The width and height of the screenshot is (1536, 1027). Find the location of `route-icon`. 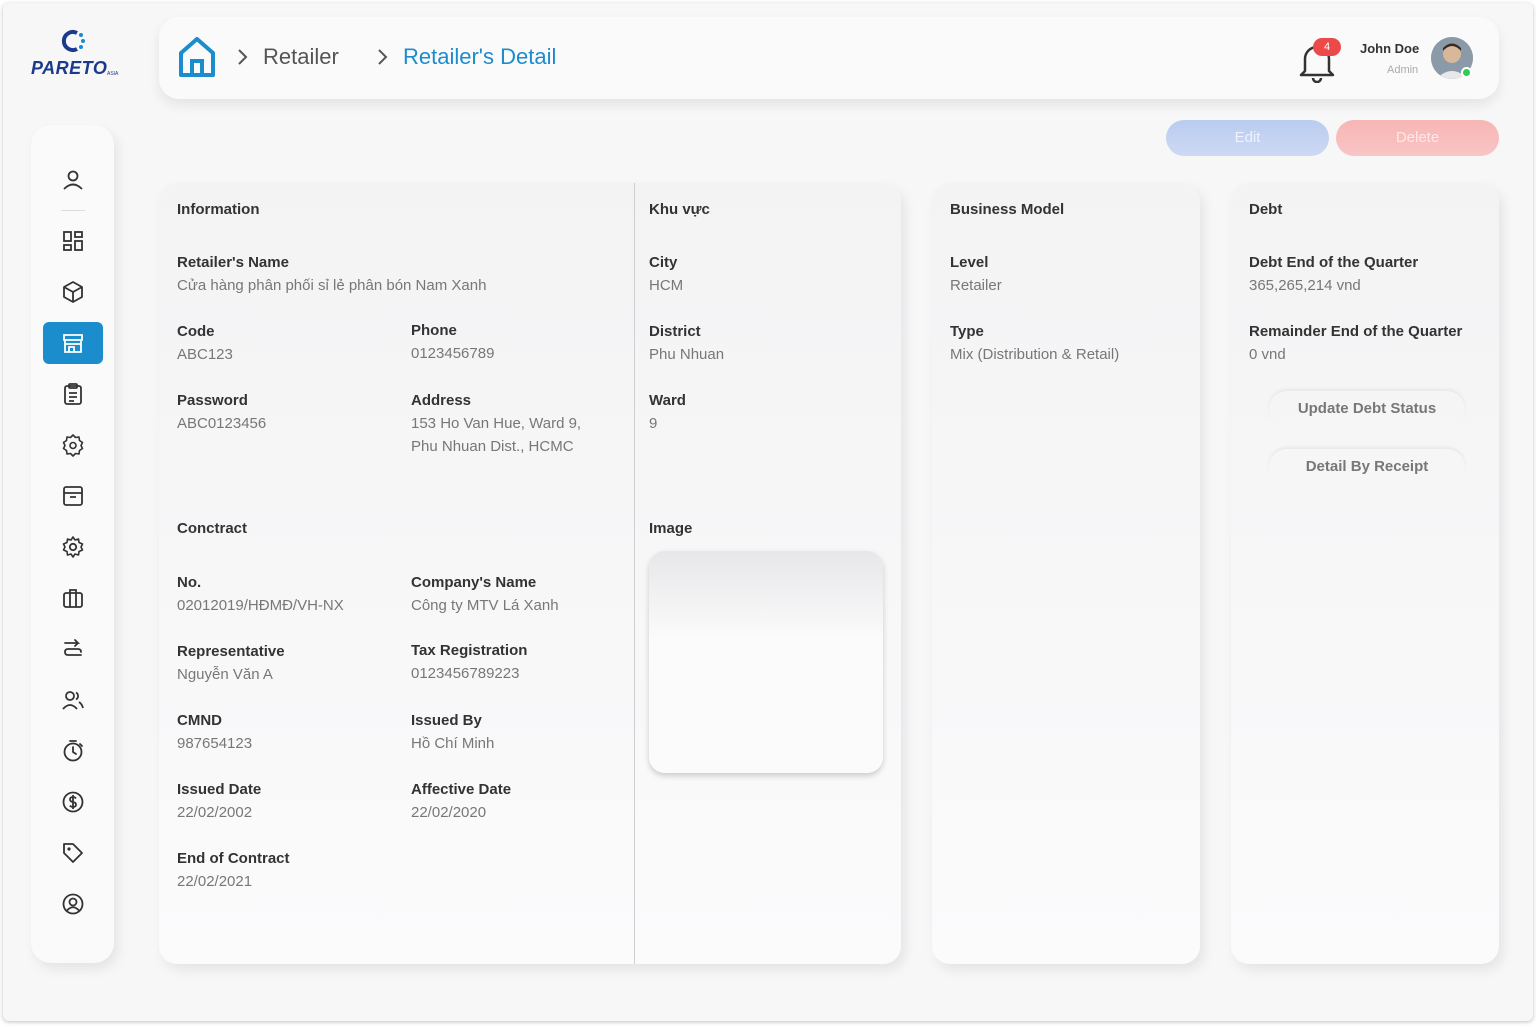

route-icon is located at coordinates (73, 647).